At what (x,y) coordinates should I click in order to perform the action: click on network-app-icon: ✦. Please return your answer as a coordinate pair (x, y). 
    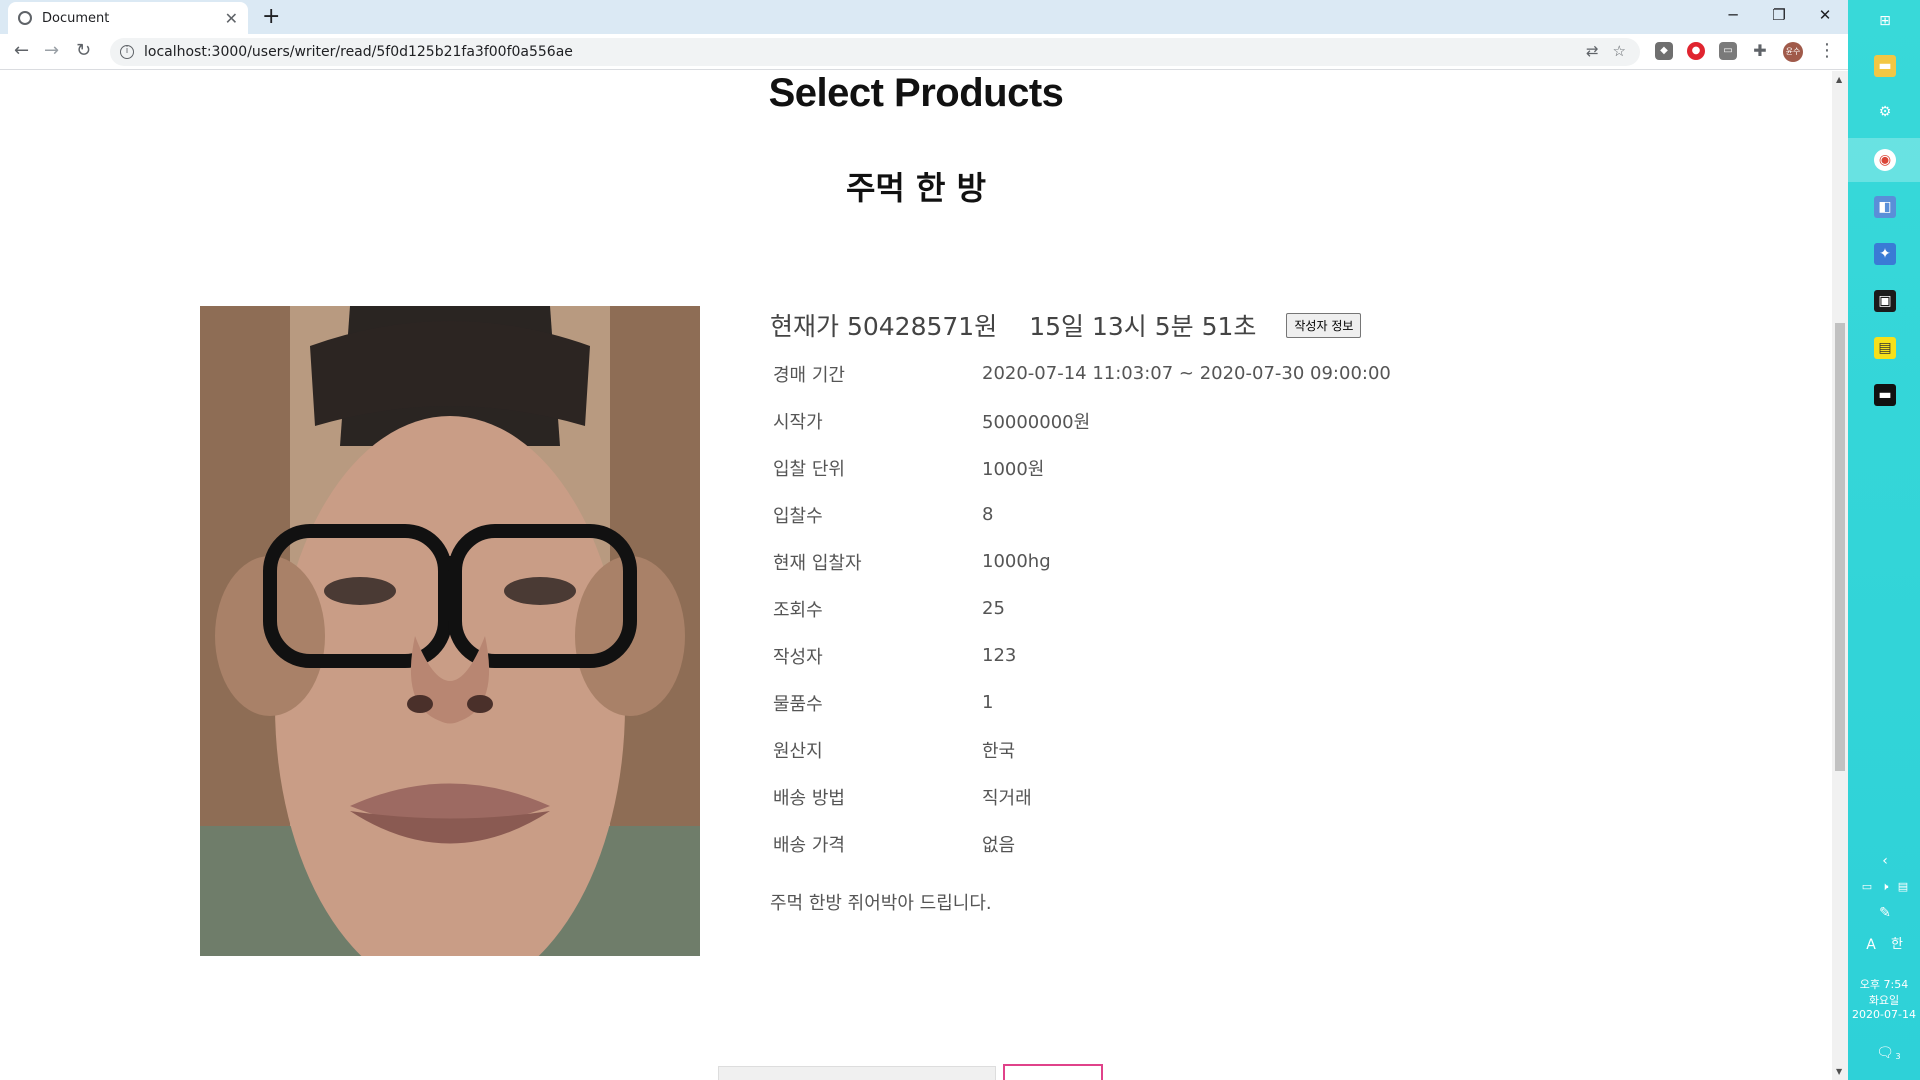
    Looking at the image, I should click on (1885, 254).